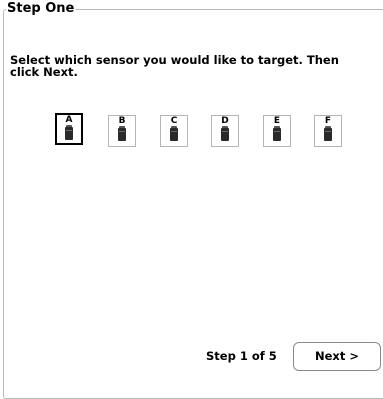 The image size is (383, 399). I want to click on sensor-option-c: C, so click(174, 131).